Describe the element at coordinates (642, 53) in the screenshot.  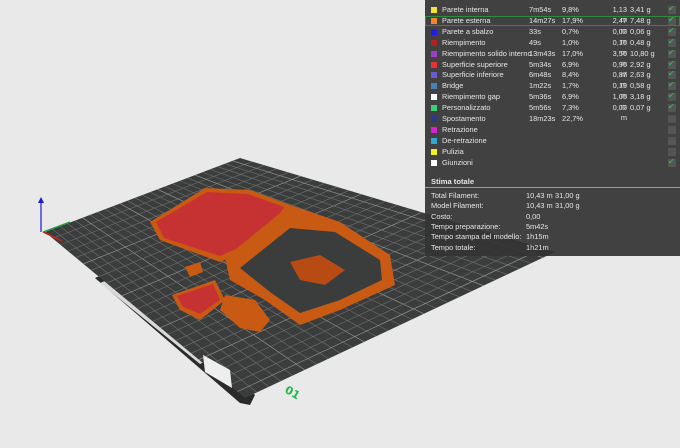
I see `feature-weight: 10,80 g` at that location.